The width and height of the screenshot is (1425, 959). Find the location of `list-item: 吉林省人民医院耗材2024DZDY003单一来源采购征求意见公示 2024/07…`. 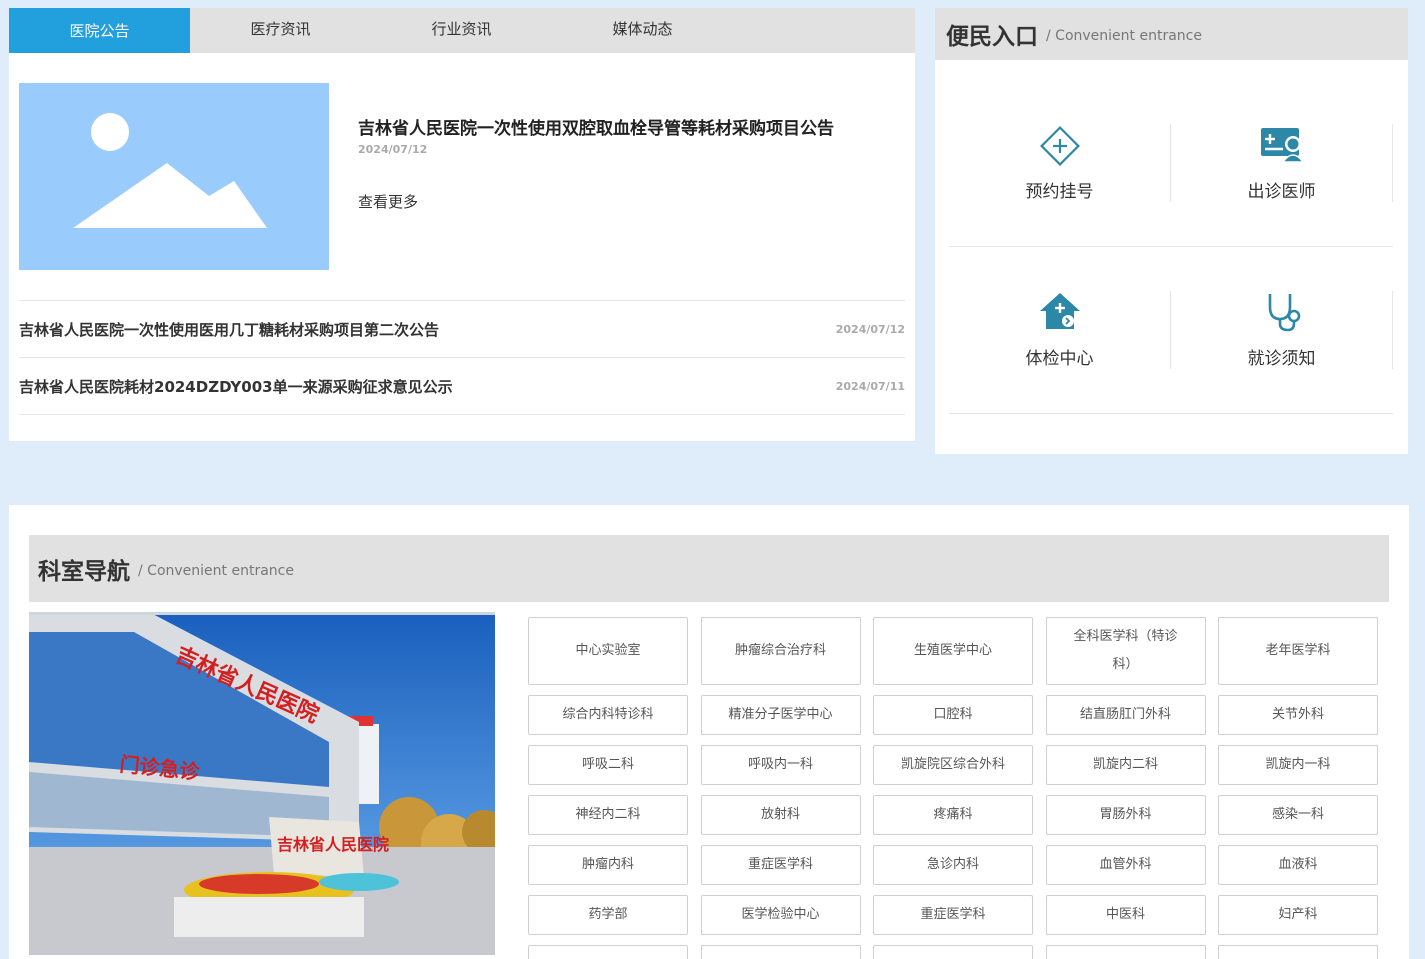

list-item: 吉林省人民医院耗材2024DZDY003单一来源采购征求意见公示 2024/07… is located at coordinates (462, 386).